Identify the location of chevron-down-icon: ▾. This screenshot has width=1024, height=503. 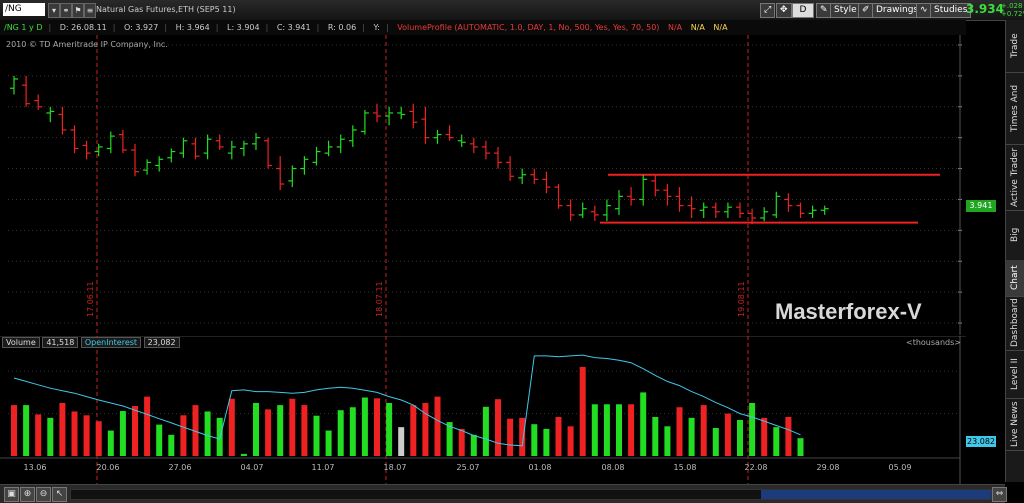
(54, 10).